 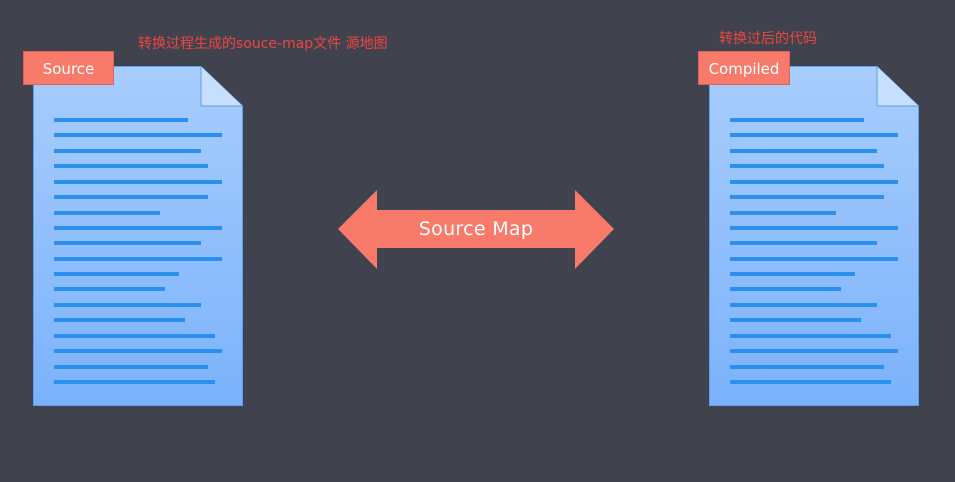 What do you see at coordinates (744, 68) in the screenshot?
I see `compiled-tag: Compiled` at bounding box center [744, 68].